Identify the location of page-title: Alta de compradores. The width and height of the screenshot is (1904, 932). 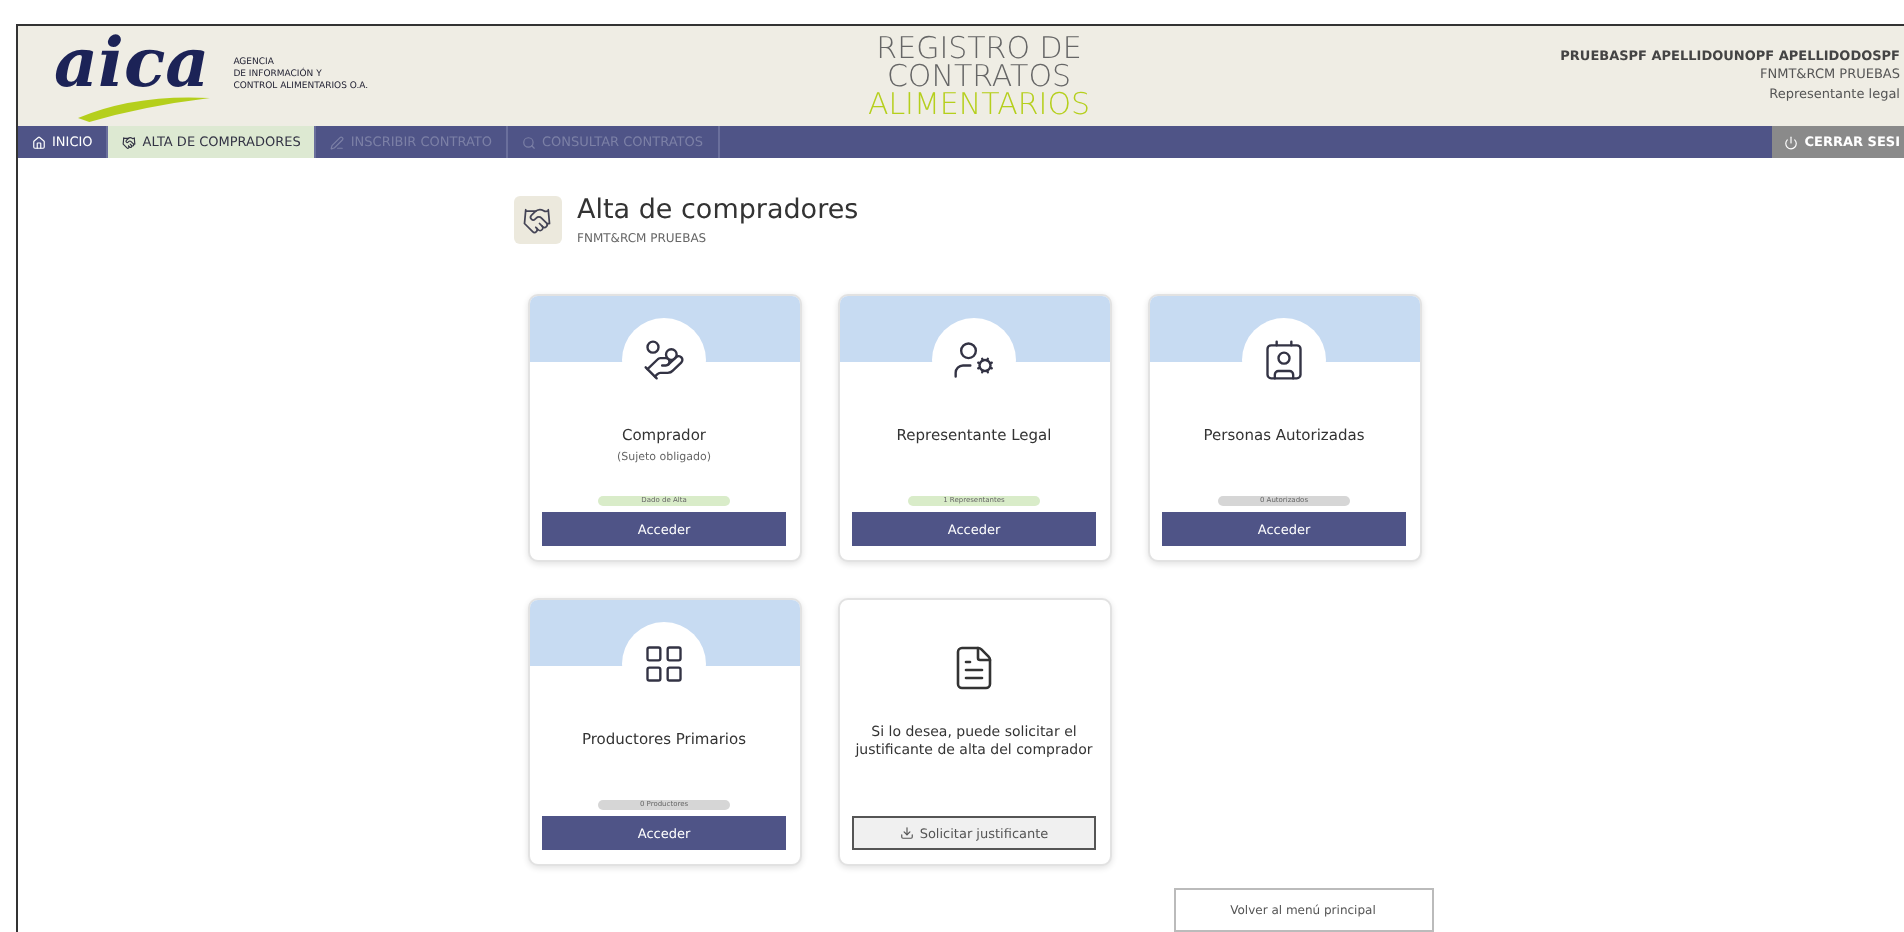
(718, 210).